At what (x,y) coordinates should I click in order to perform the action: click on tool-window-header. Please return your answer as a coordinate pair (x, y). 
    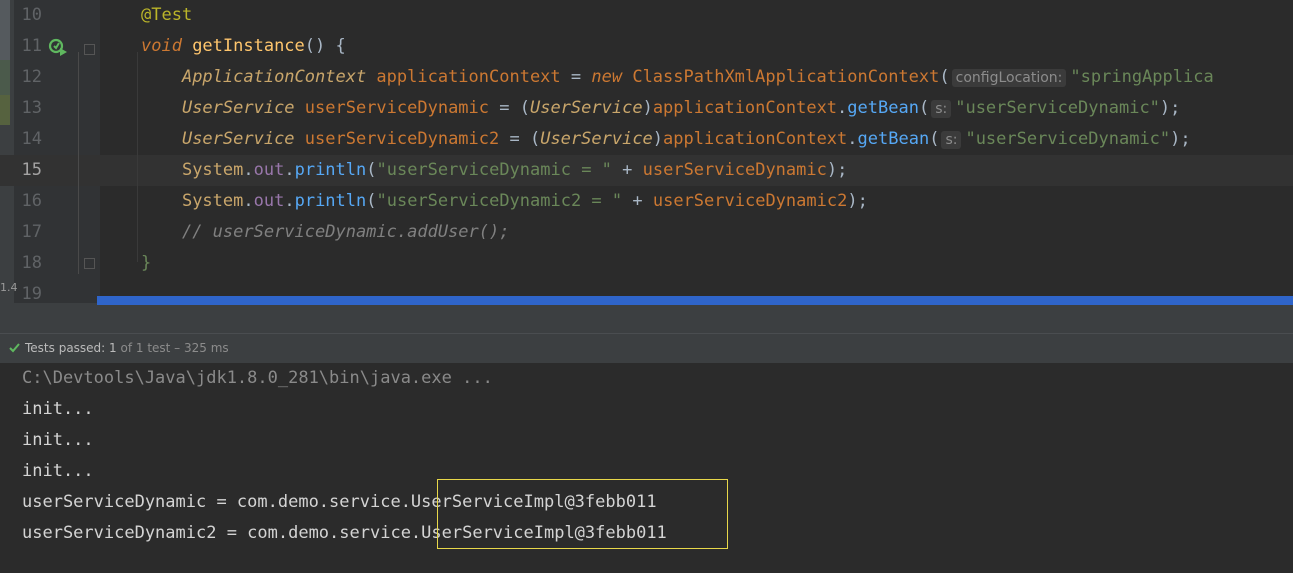
    Looking at the image, I should click on (646, 318).